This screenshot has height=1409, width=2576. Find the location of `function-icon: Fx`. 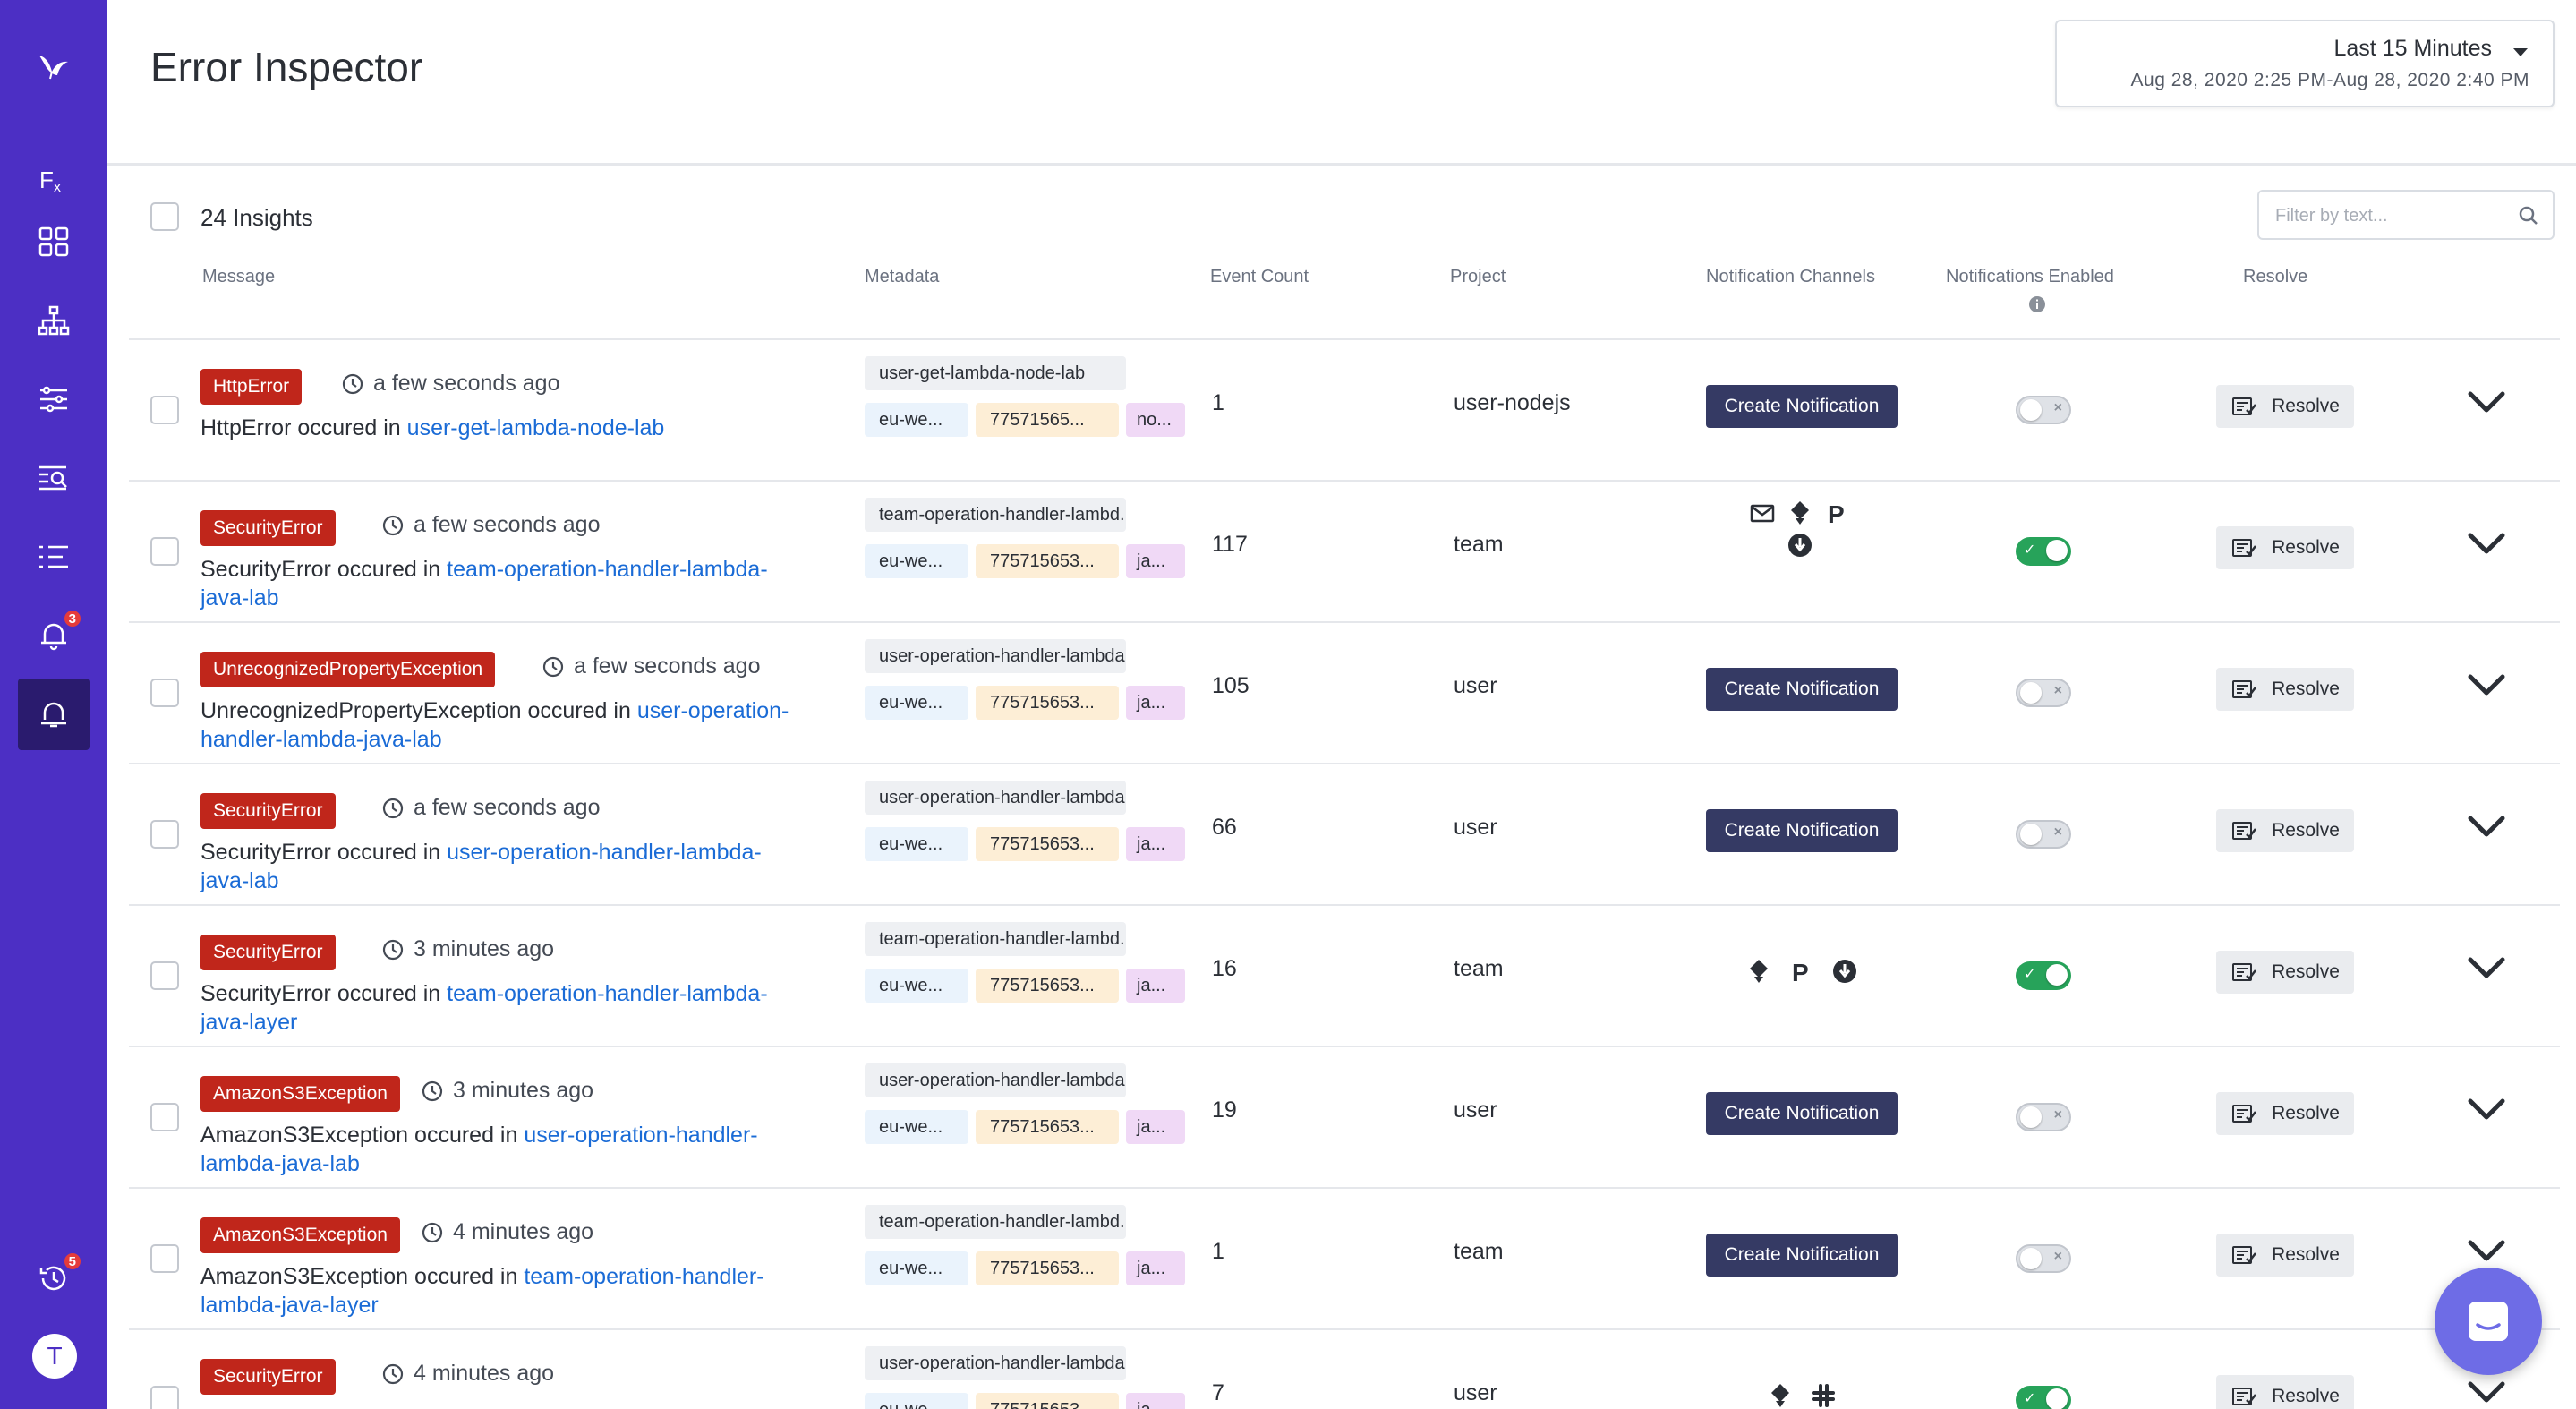

function-icon: Fx is located at coordinates (54, 179).